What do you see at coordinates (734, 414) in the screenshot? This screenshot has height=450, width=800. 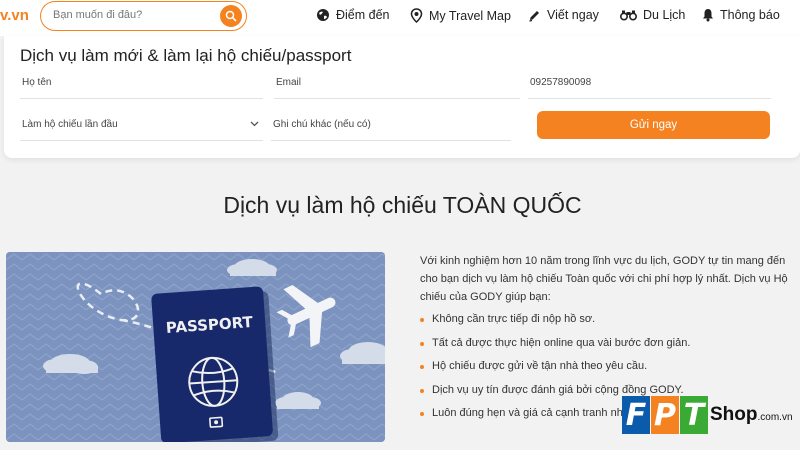 I see `fpt-shop-word: Shop` at bounding box center [734, 414].